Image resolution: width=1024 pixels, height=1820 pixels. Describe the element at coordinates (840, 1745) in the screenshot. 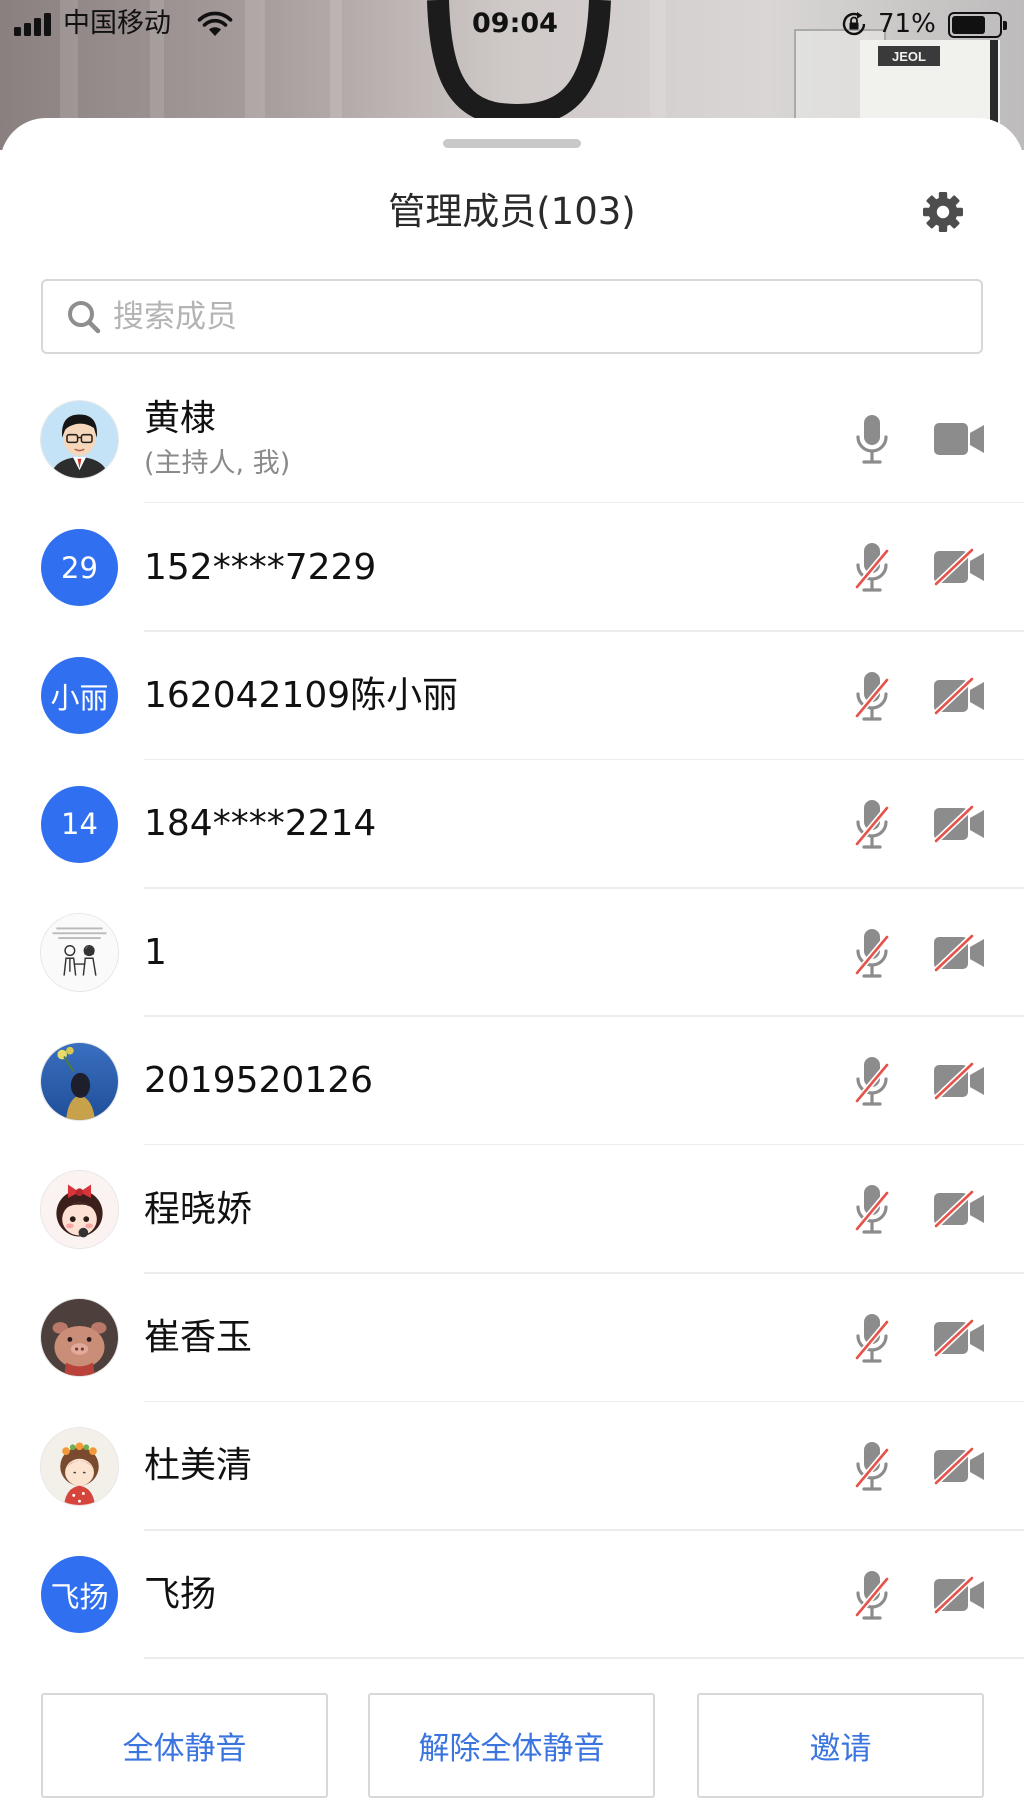

I see `invite-button: 邀请` at that location.